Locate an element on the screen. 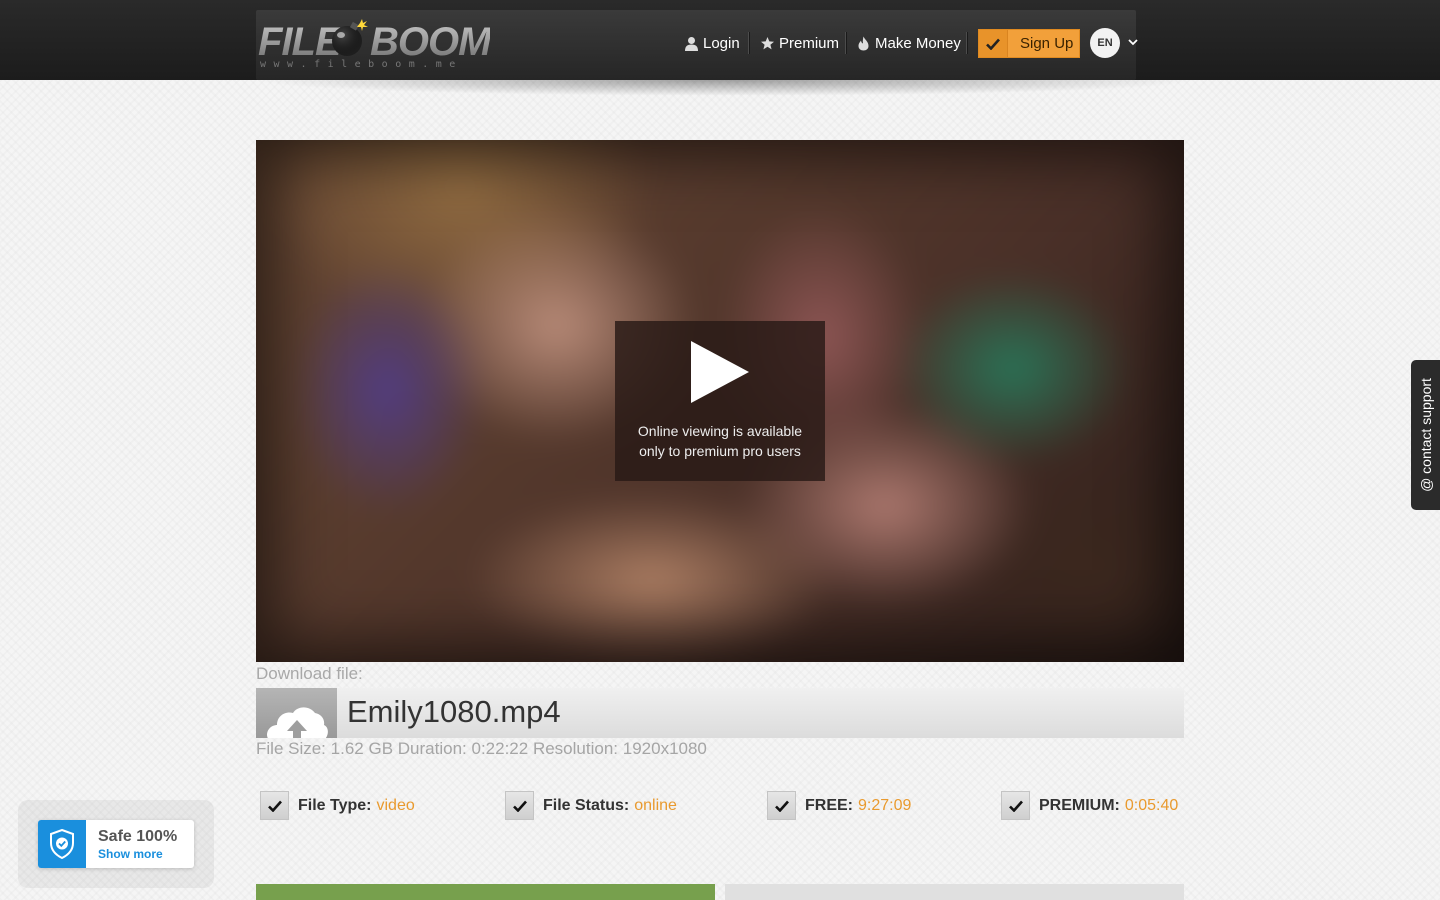 This screenshot has width=1440, height=900. duration-label: Duration: is located at coordinates (432, 748).